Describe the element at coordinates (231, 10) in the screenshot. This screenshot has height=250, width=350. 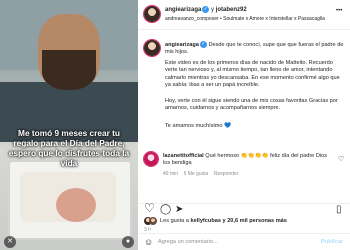
I see `author-username-2: jotabenz92` at that location.